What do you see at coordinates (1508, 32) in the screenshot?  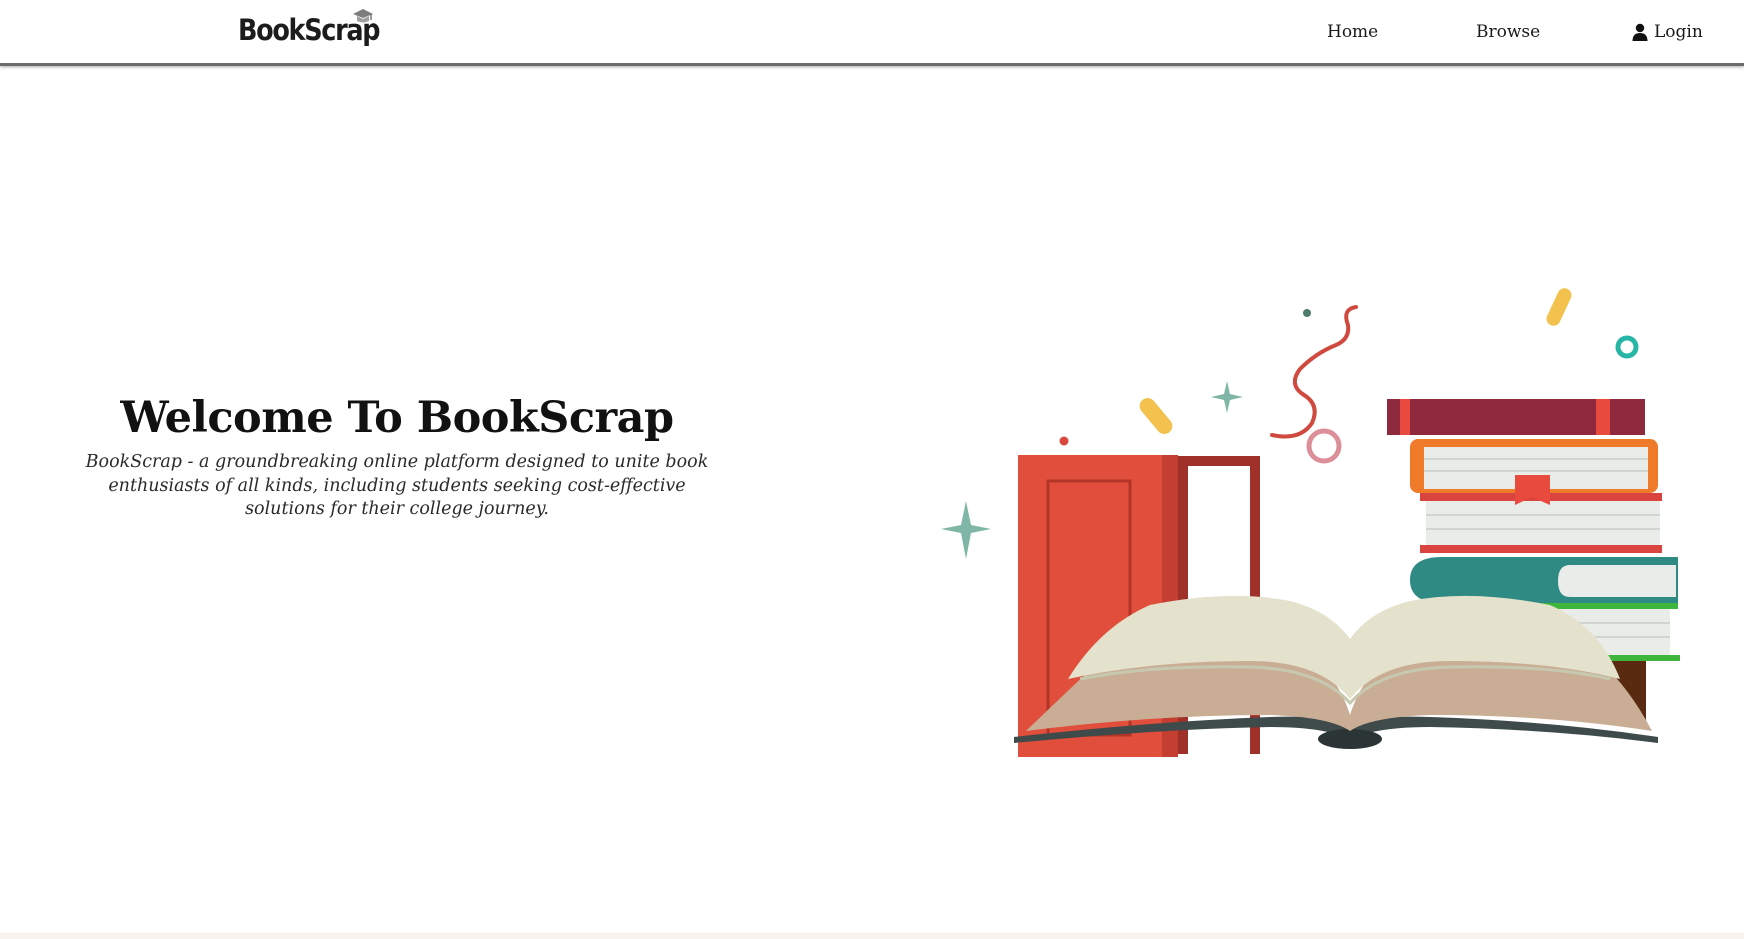 I see `nav-browse-link: Browse` at bounding box center [1508, 32].